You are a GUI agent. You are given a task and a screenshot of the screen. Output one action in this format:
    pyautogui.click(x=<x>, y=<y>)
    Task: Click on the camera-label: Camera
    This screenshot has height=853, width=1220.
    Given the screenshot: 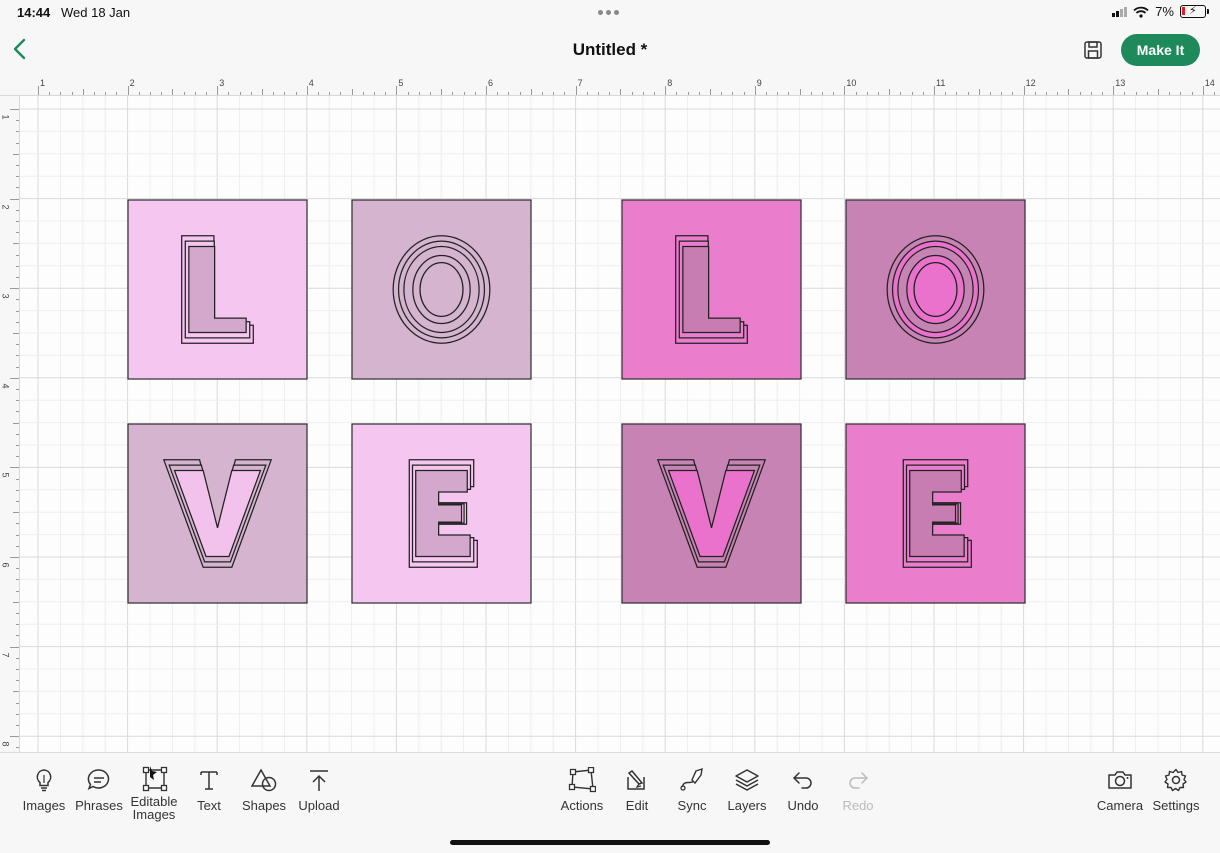 What is the action you would take?
    pyautogui.click(x=1120, y=805)
    